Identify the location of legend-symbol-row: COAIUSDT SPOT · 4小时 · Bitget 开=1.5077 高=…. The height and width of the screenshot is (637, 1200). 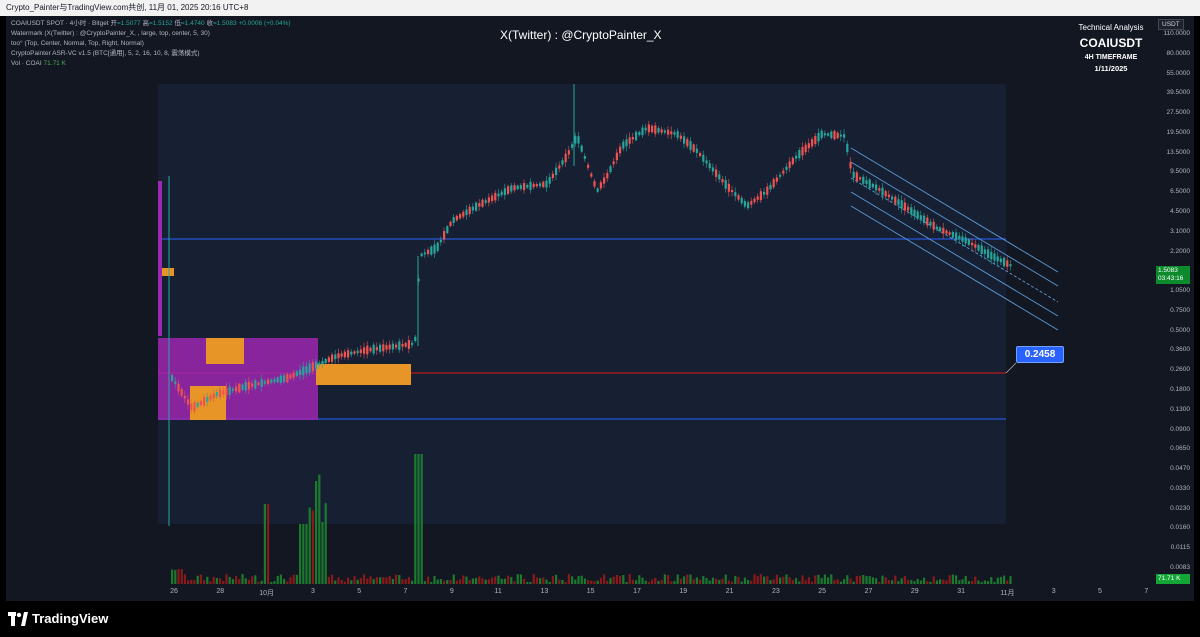
(151, 24).